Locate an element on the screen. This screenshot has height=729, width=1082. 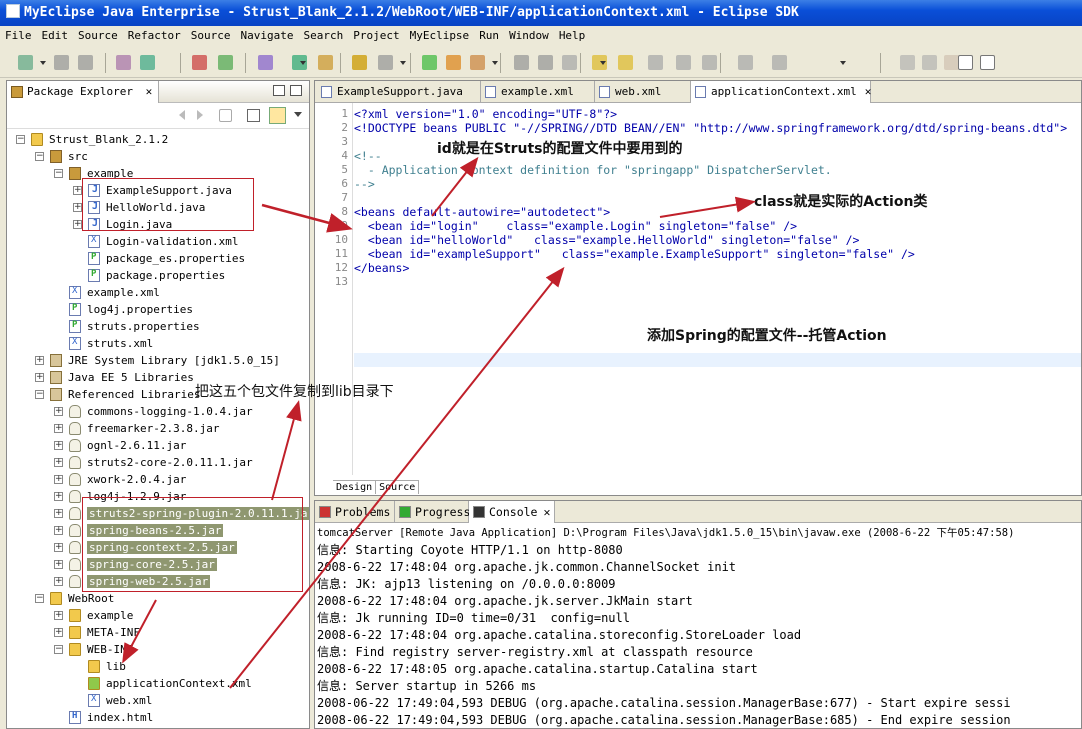
collapse-all-icon is located at coordinates (253, 115).